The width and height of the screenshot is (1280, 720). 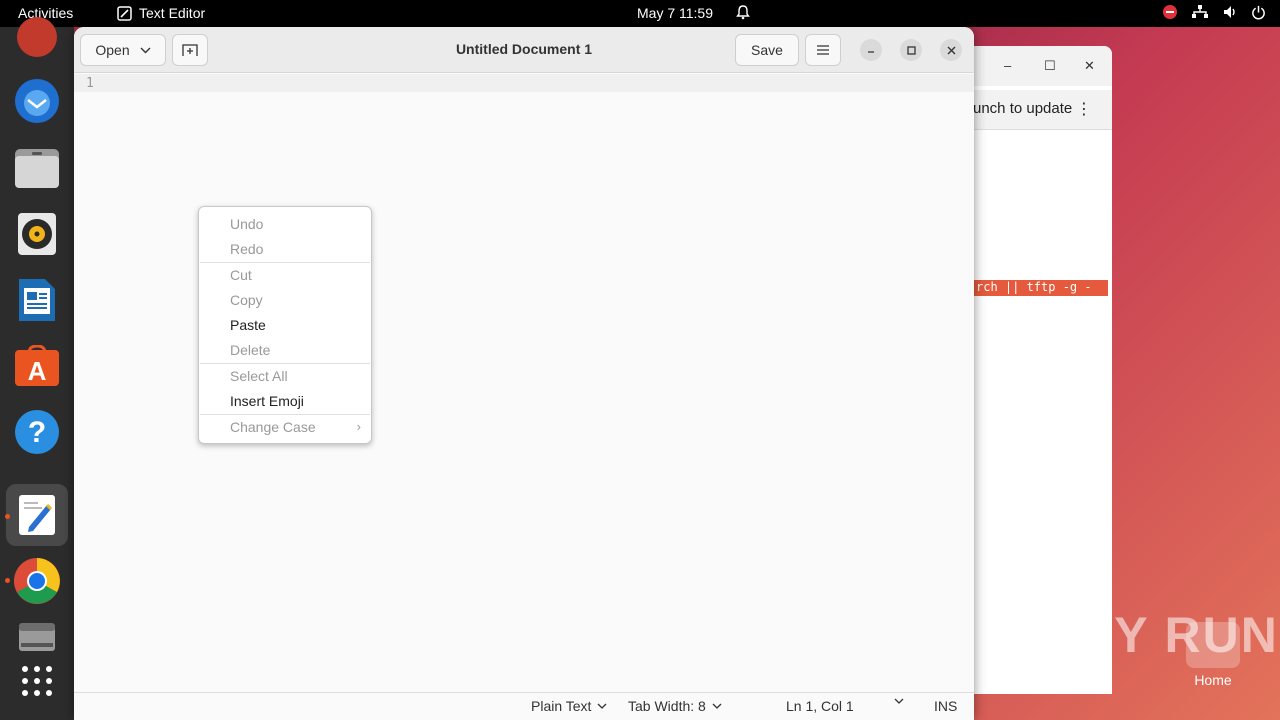 What do you see at coordinates (1084, 109) in the screenshot?
I see `more-options-icon: ⋮` at bounding box center [1084, 109].